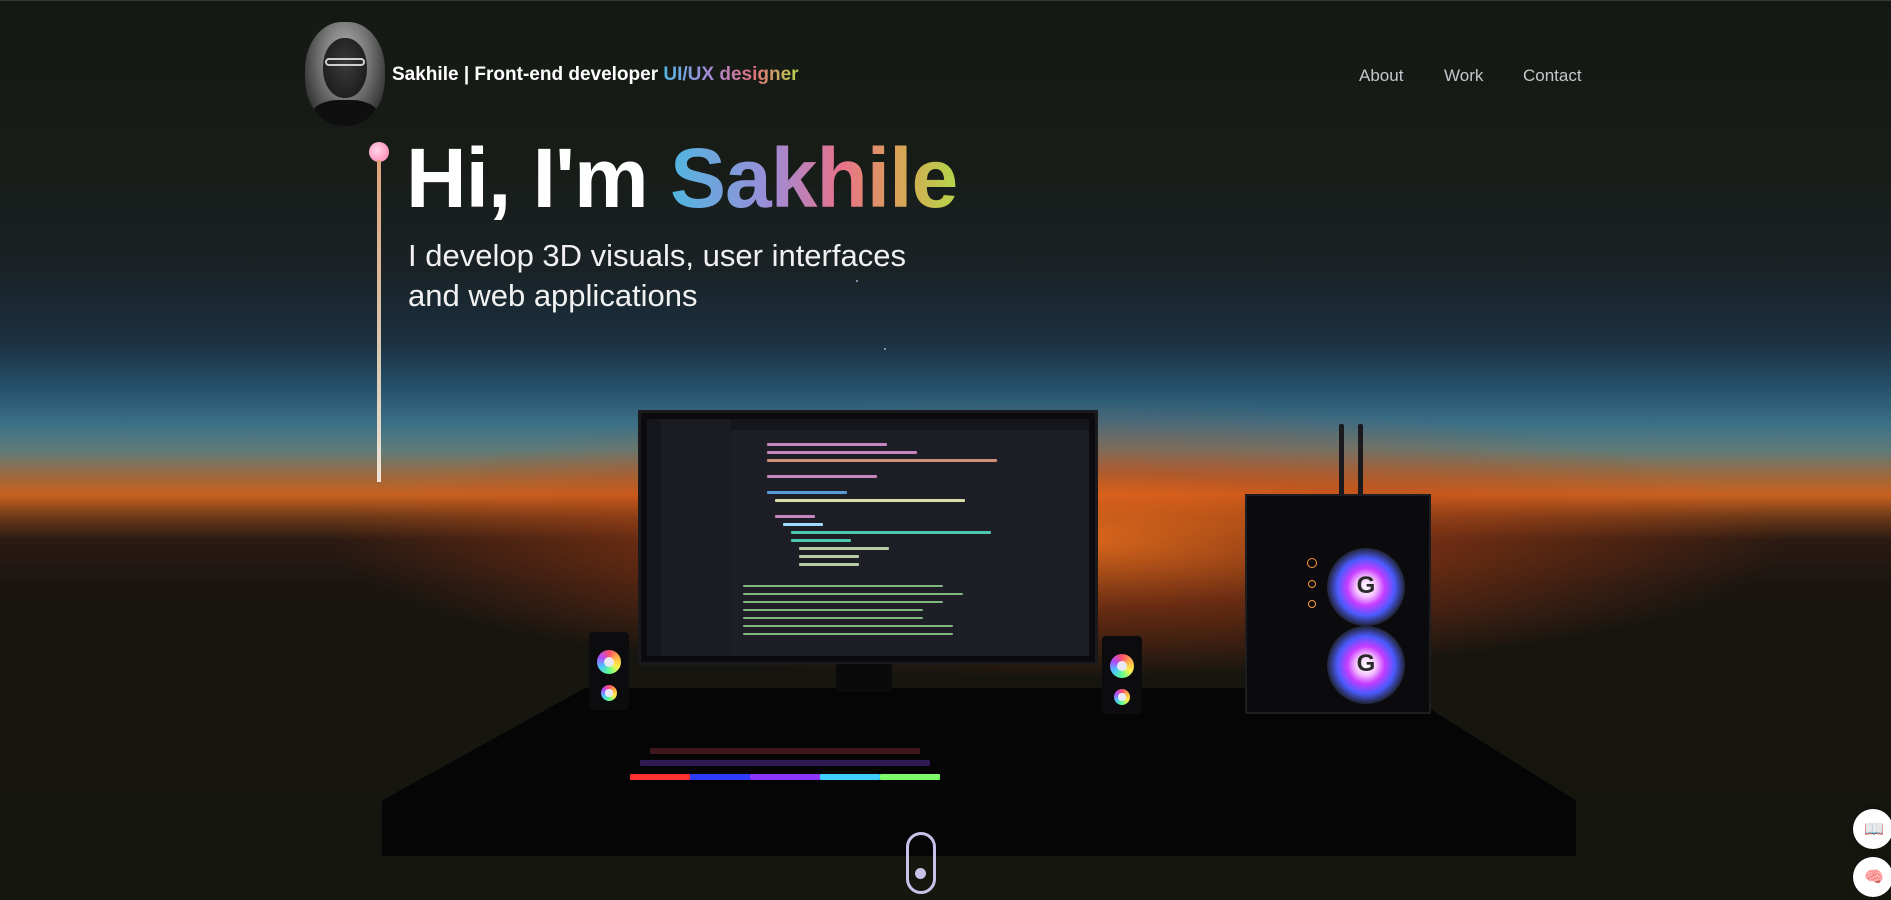 This screenshot has width=1891, height=900. Describe the element at coordinates (1463, 76) in the screenshot. I see `nav-work: Work` at that location.